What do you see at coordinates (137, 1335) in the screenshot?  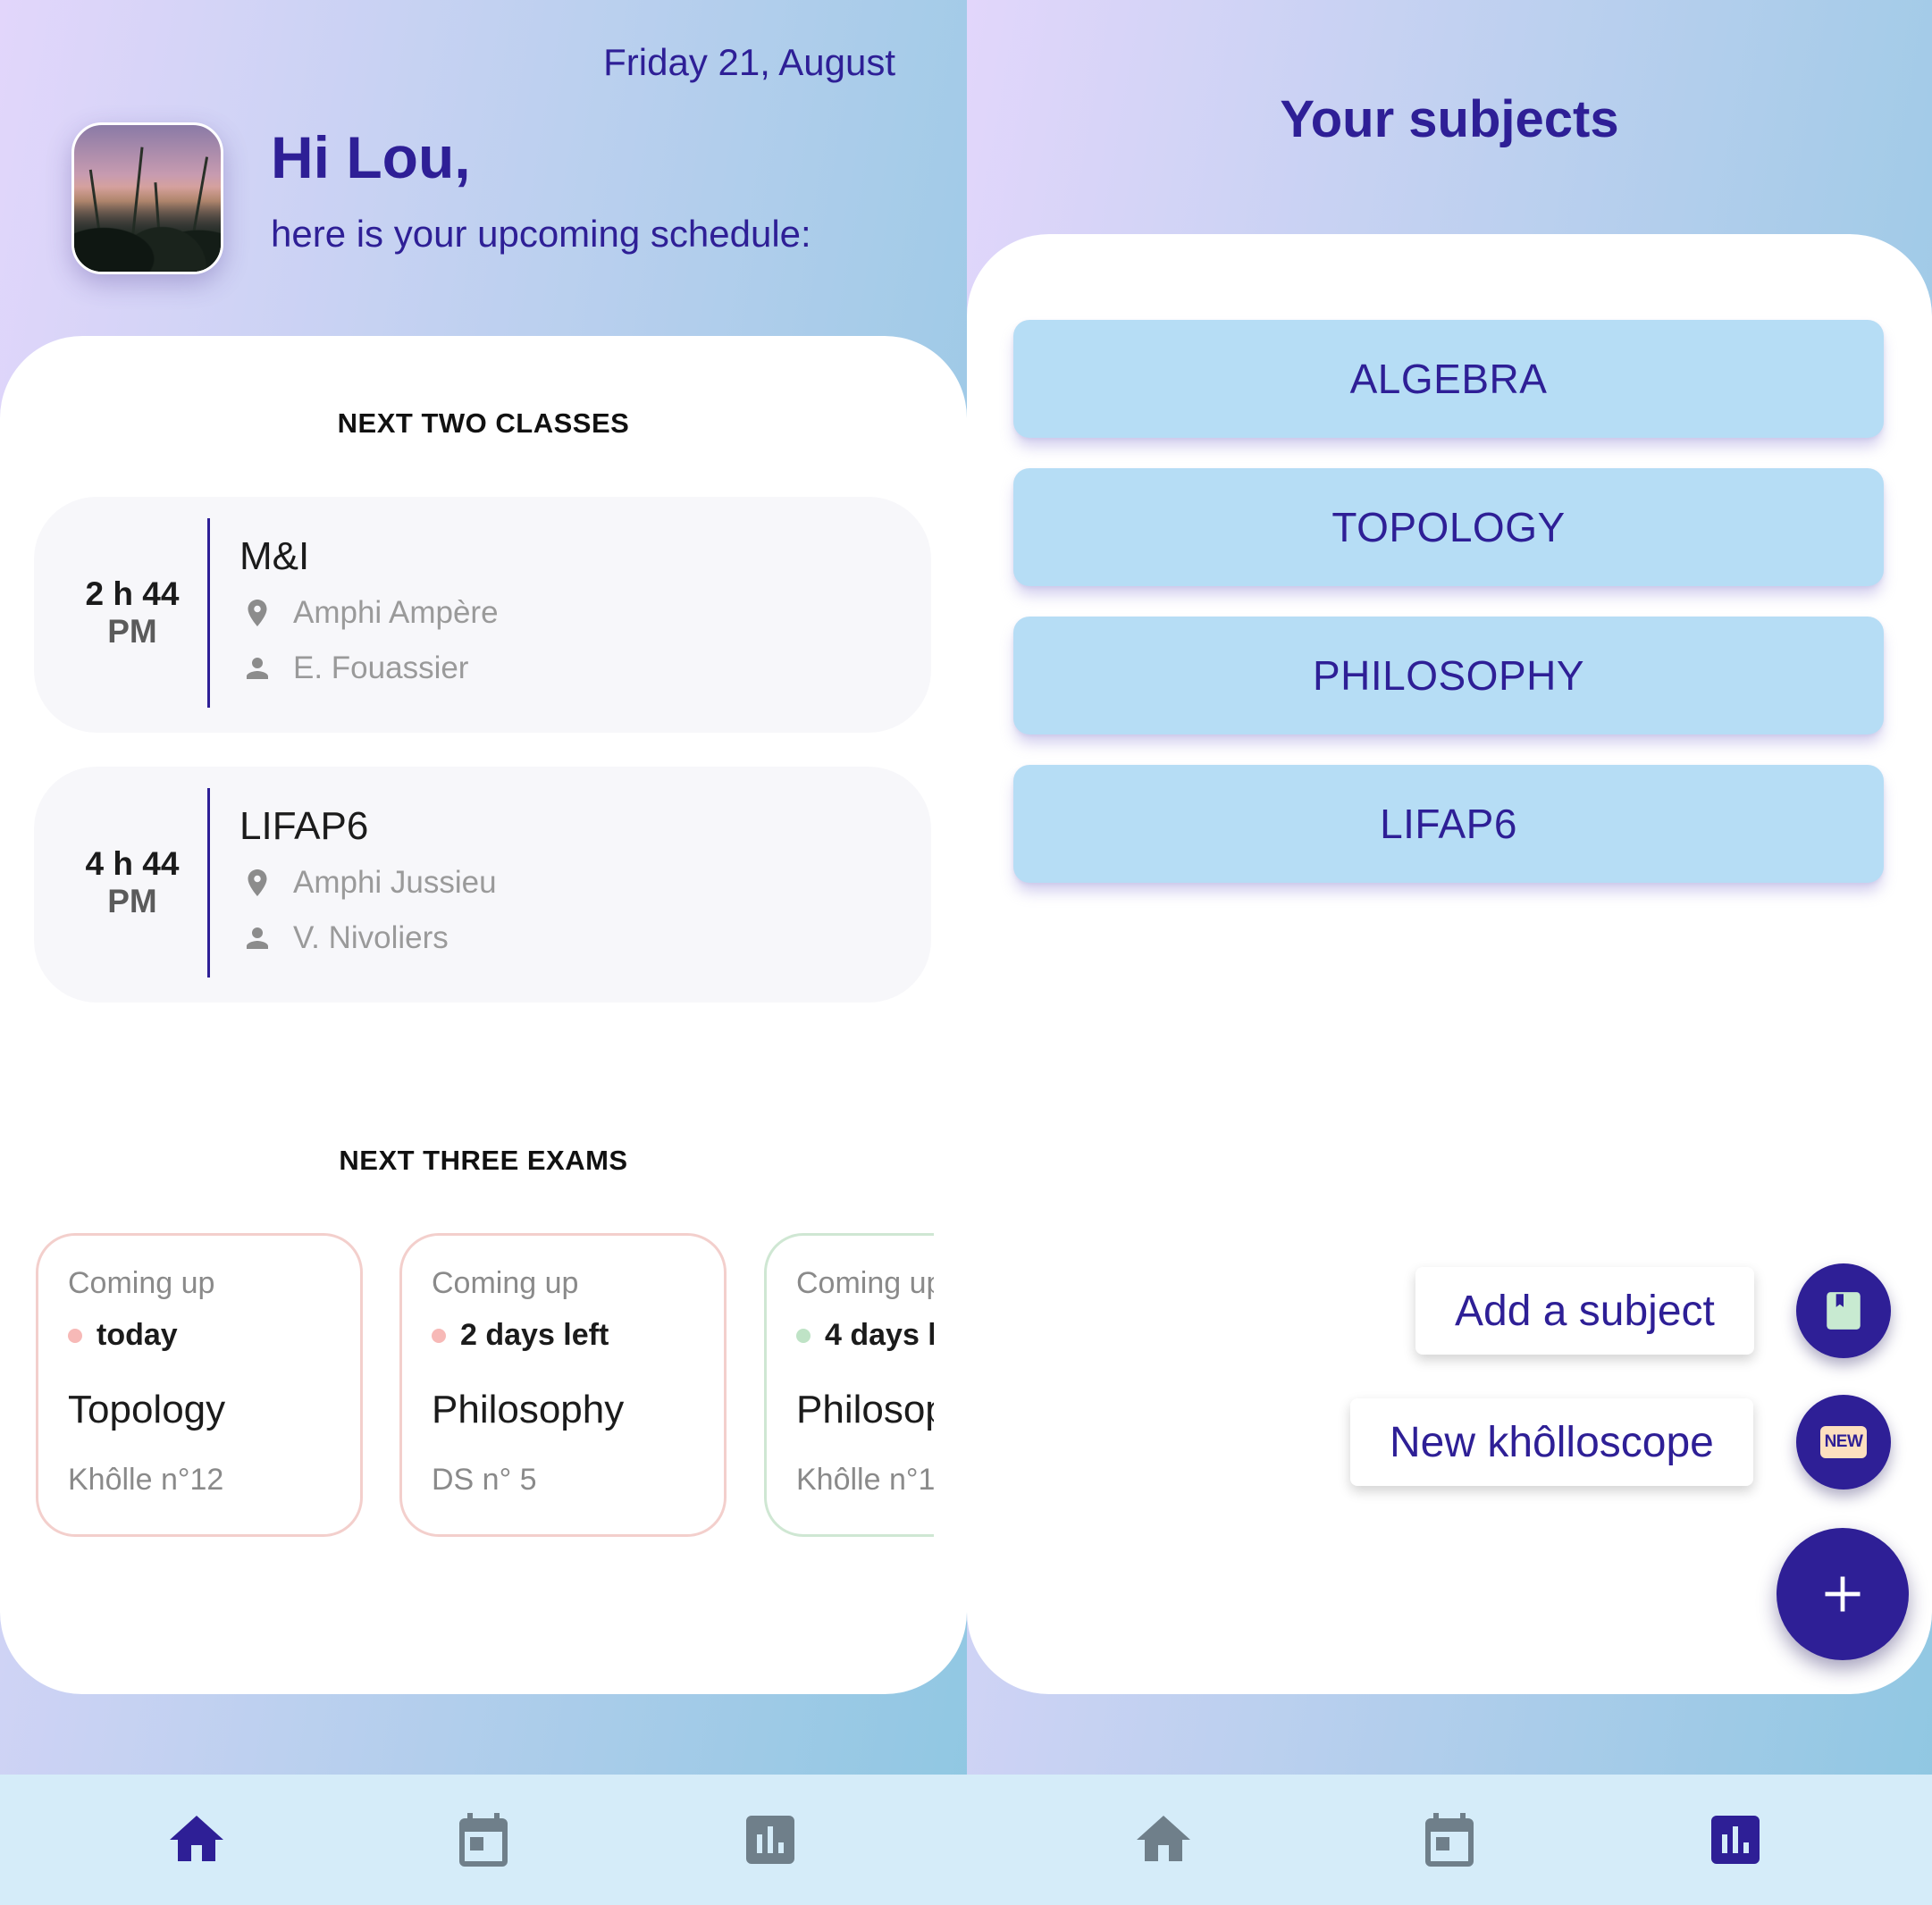 I see `exam-countdown-text: today` at bounding box center [137, 1335].